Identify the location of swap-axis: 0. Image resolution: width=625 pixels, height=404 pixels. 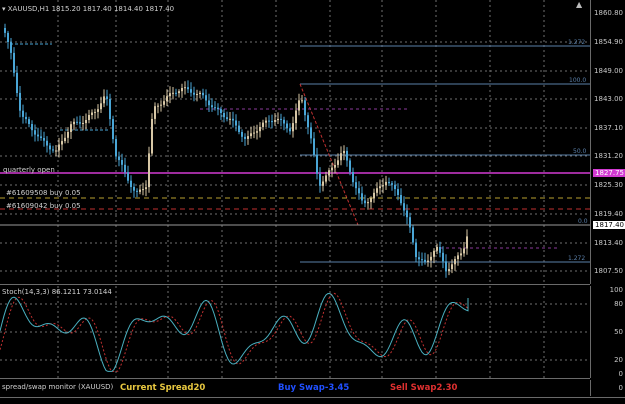
(607, 388).